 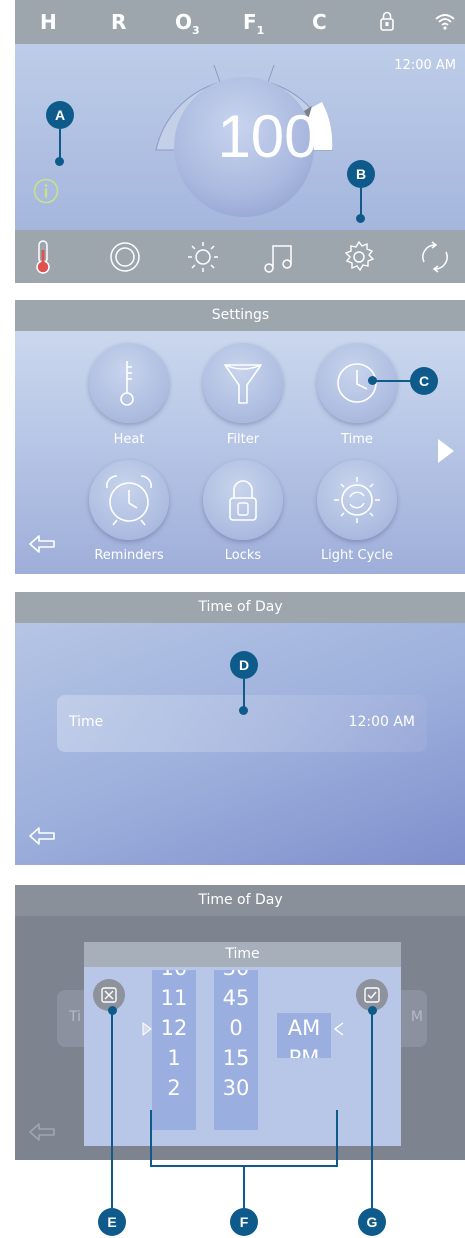 I want to click on filter-label: Filter, so click(x=243, y=439).